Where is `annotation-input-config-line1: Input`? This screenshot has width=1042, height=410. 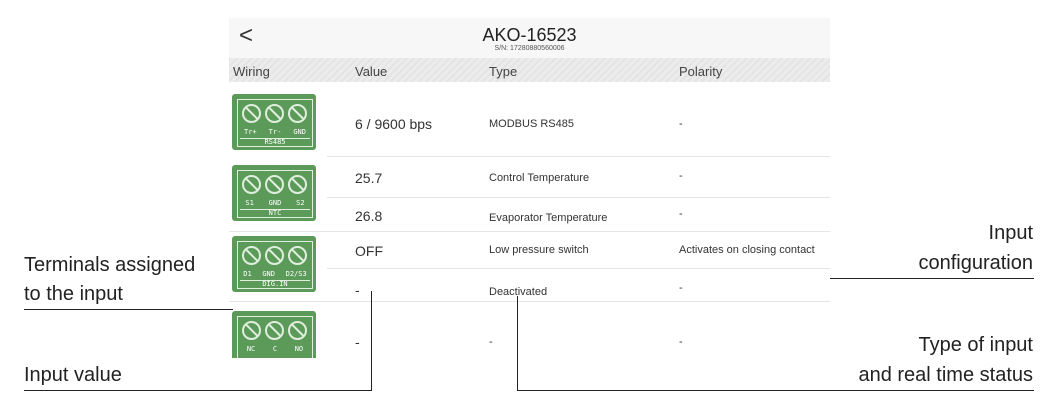
annotation-input-config-line1: Input is located at coordinates (1010, 233).